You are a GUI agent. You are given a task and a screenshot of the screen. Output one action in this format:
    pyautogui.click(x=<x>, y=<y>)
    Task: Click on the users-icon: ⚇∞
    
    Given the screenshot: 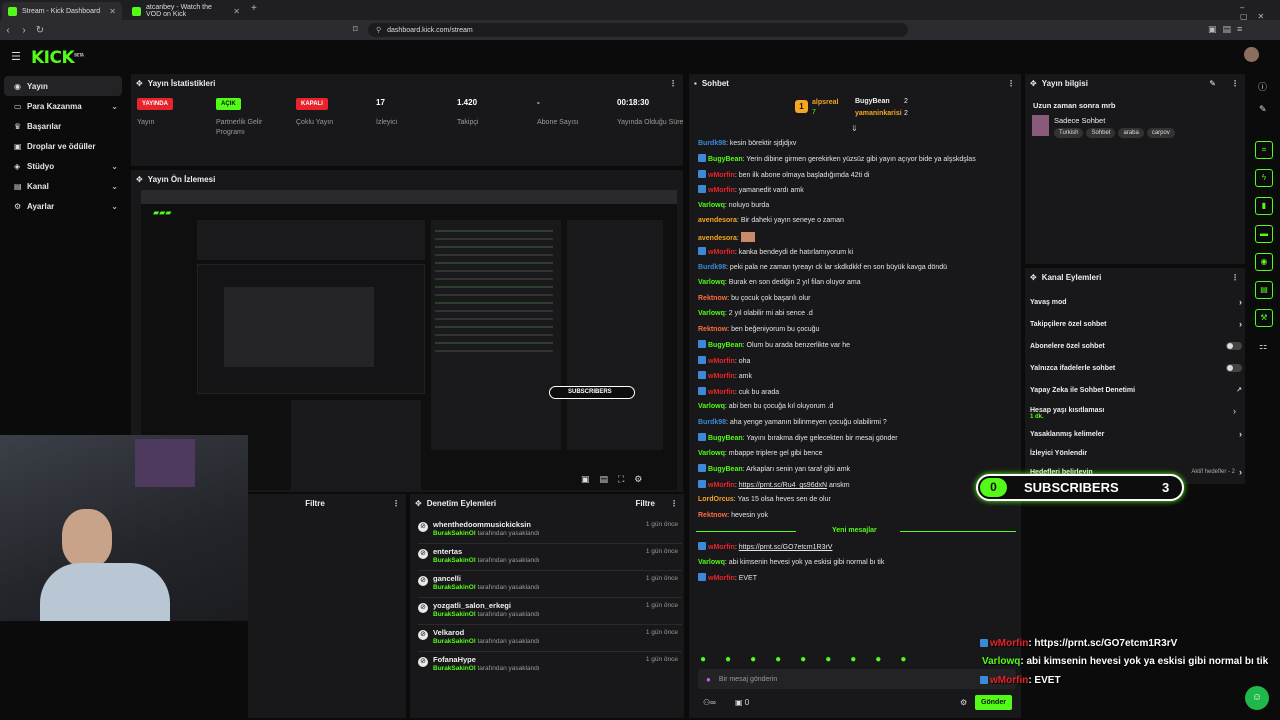 What is the action you would take?
    pyautogui.click(x=709, y=702)
    